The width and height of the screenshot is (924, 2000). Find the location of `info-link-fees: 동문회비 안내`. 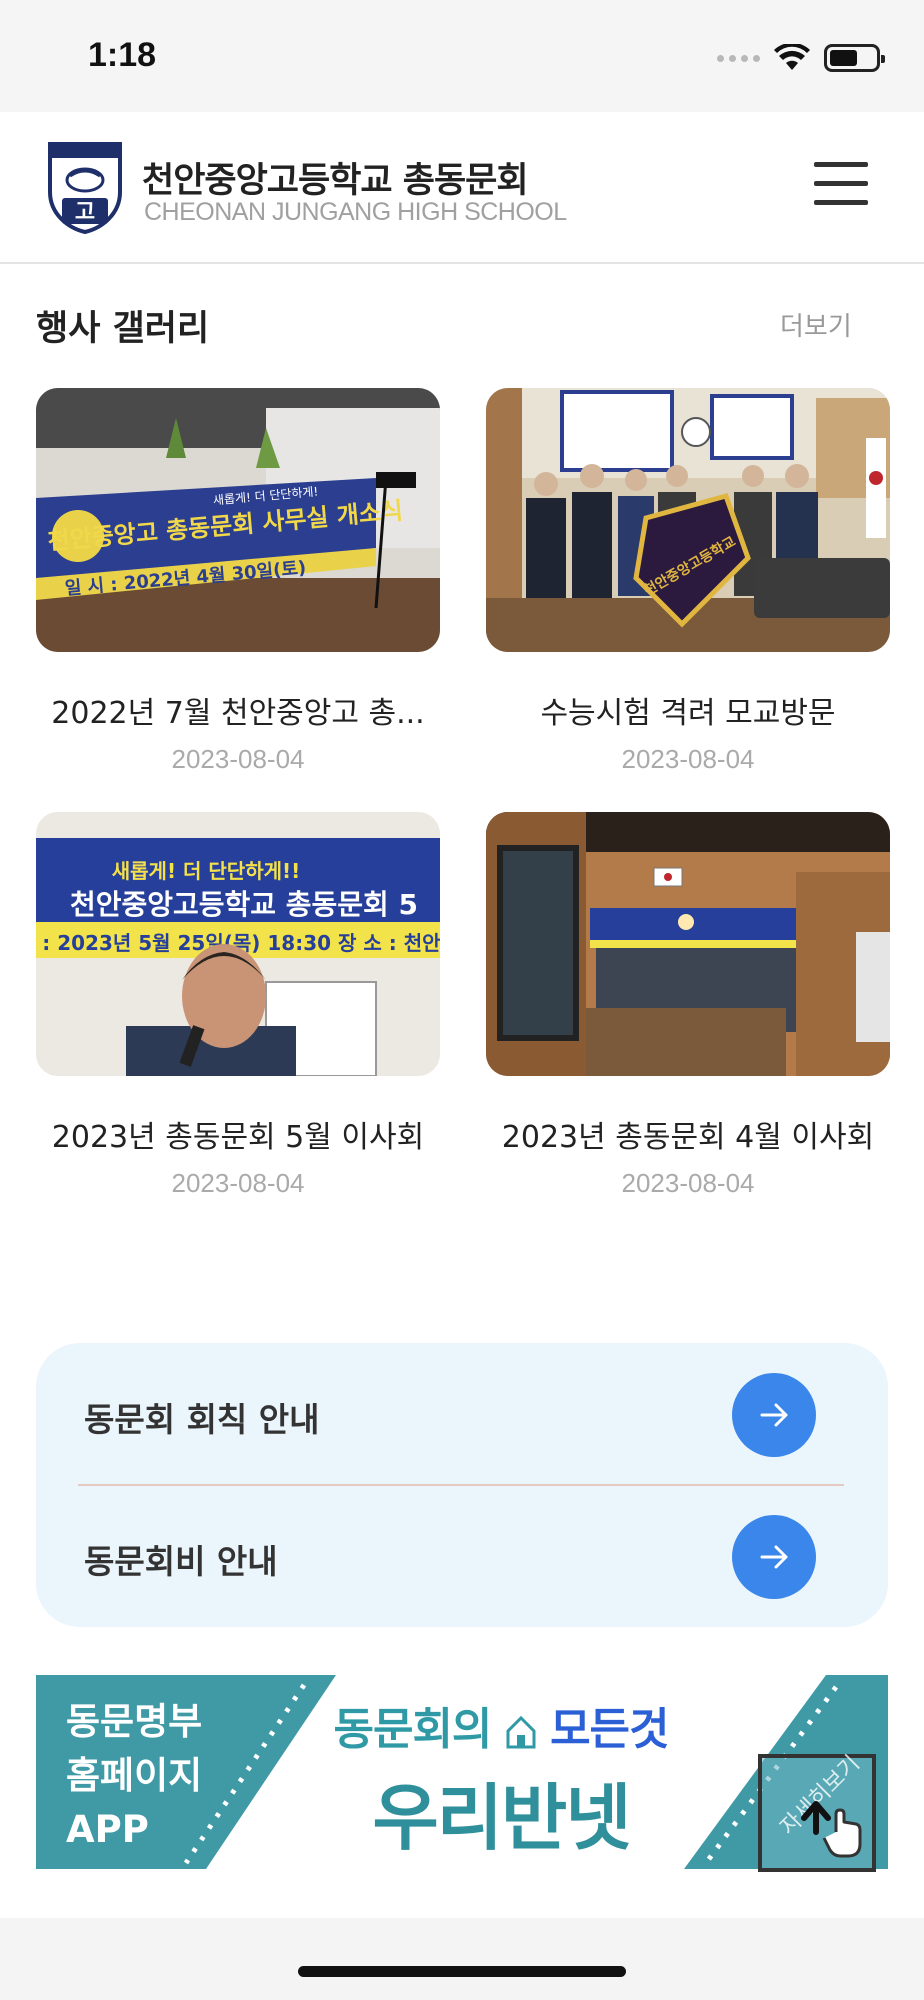

info-link-fees: 동문회비 안내 is located at coordinates (462, 1556).